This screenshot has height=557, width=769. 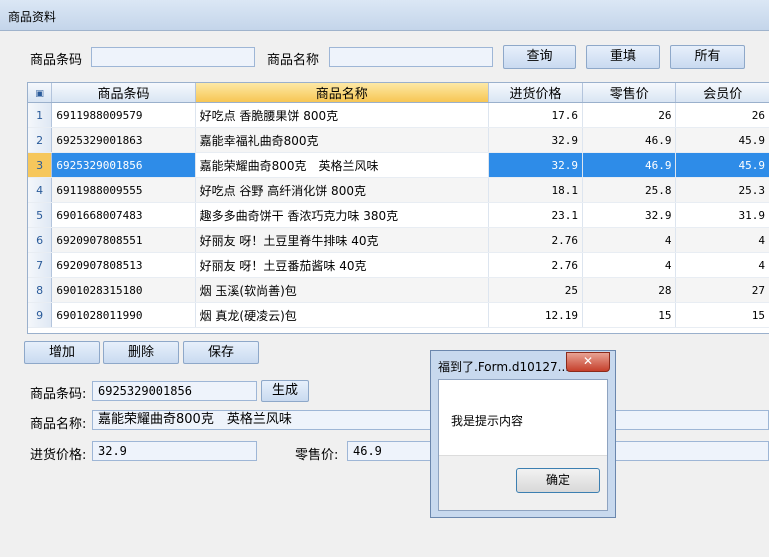 I want to click on cell-cost: 23.1, so click(x=535, y=215).